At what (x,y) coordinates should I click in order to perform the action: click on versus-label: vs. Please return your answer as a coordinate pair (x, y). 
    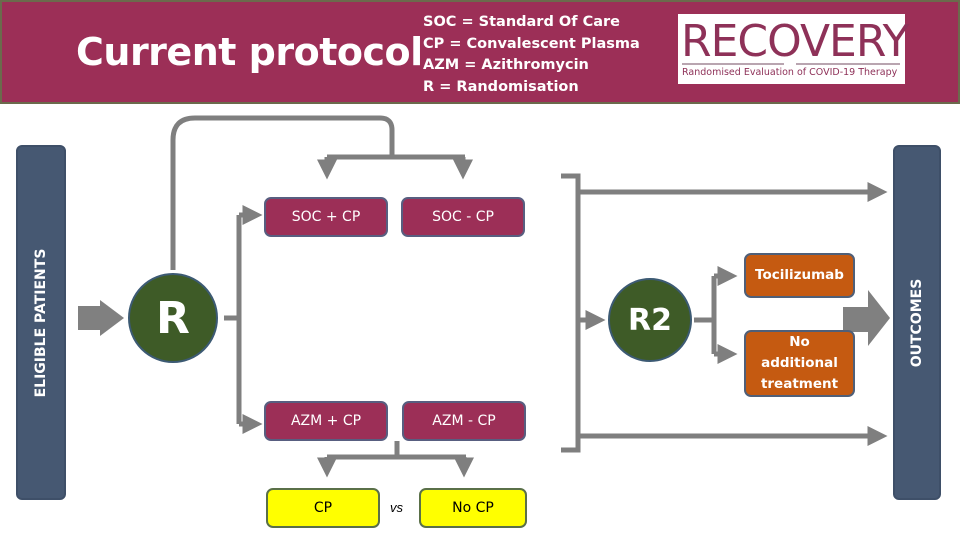
    Looking at the image, I should click on (396, 507).